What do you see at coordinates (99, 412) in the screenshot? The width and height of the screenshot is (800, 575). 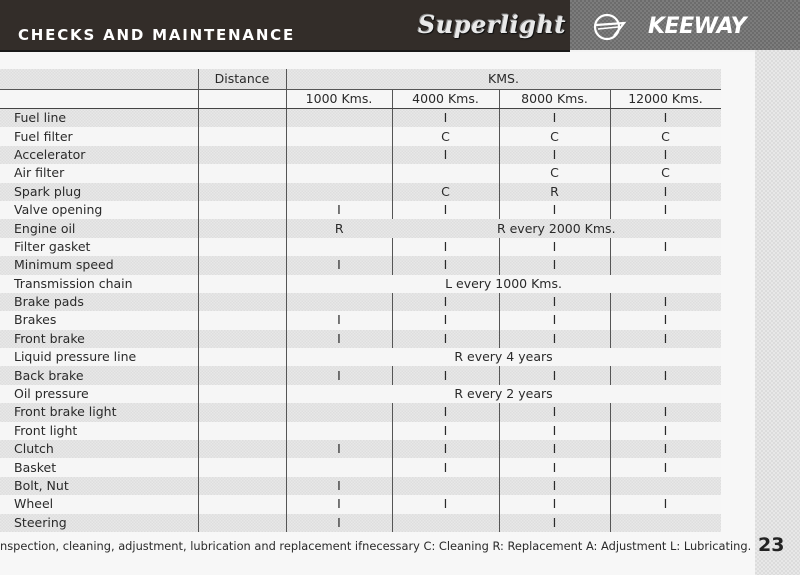 I see `item-name: Front brake light` at bounding box center [99, 412].